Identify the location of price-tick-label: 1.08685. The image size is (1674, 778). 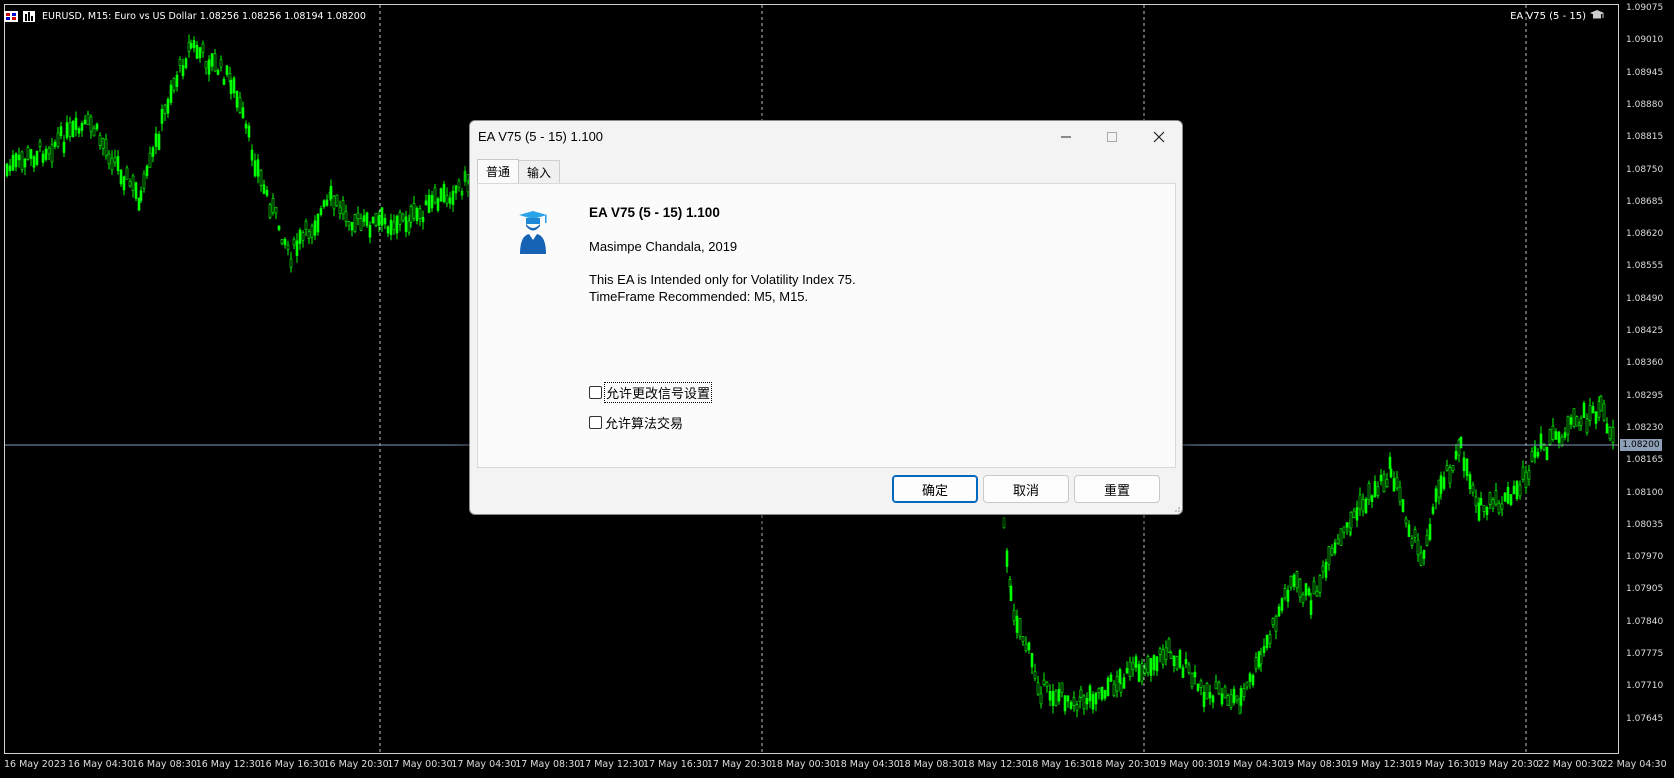
(1645, 201).